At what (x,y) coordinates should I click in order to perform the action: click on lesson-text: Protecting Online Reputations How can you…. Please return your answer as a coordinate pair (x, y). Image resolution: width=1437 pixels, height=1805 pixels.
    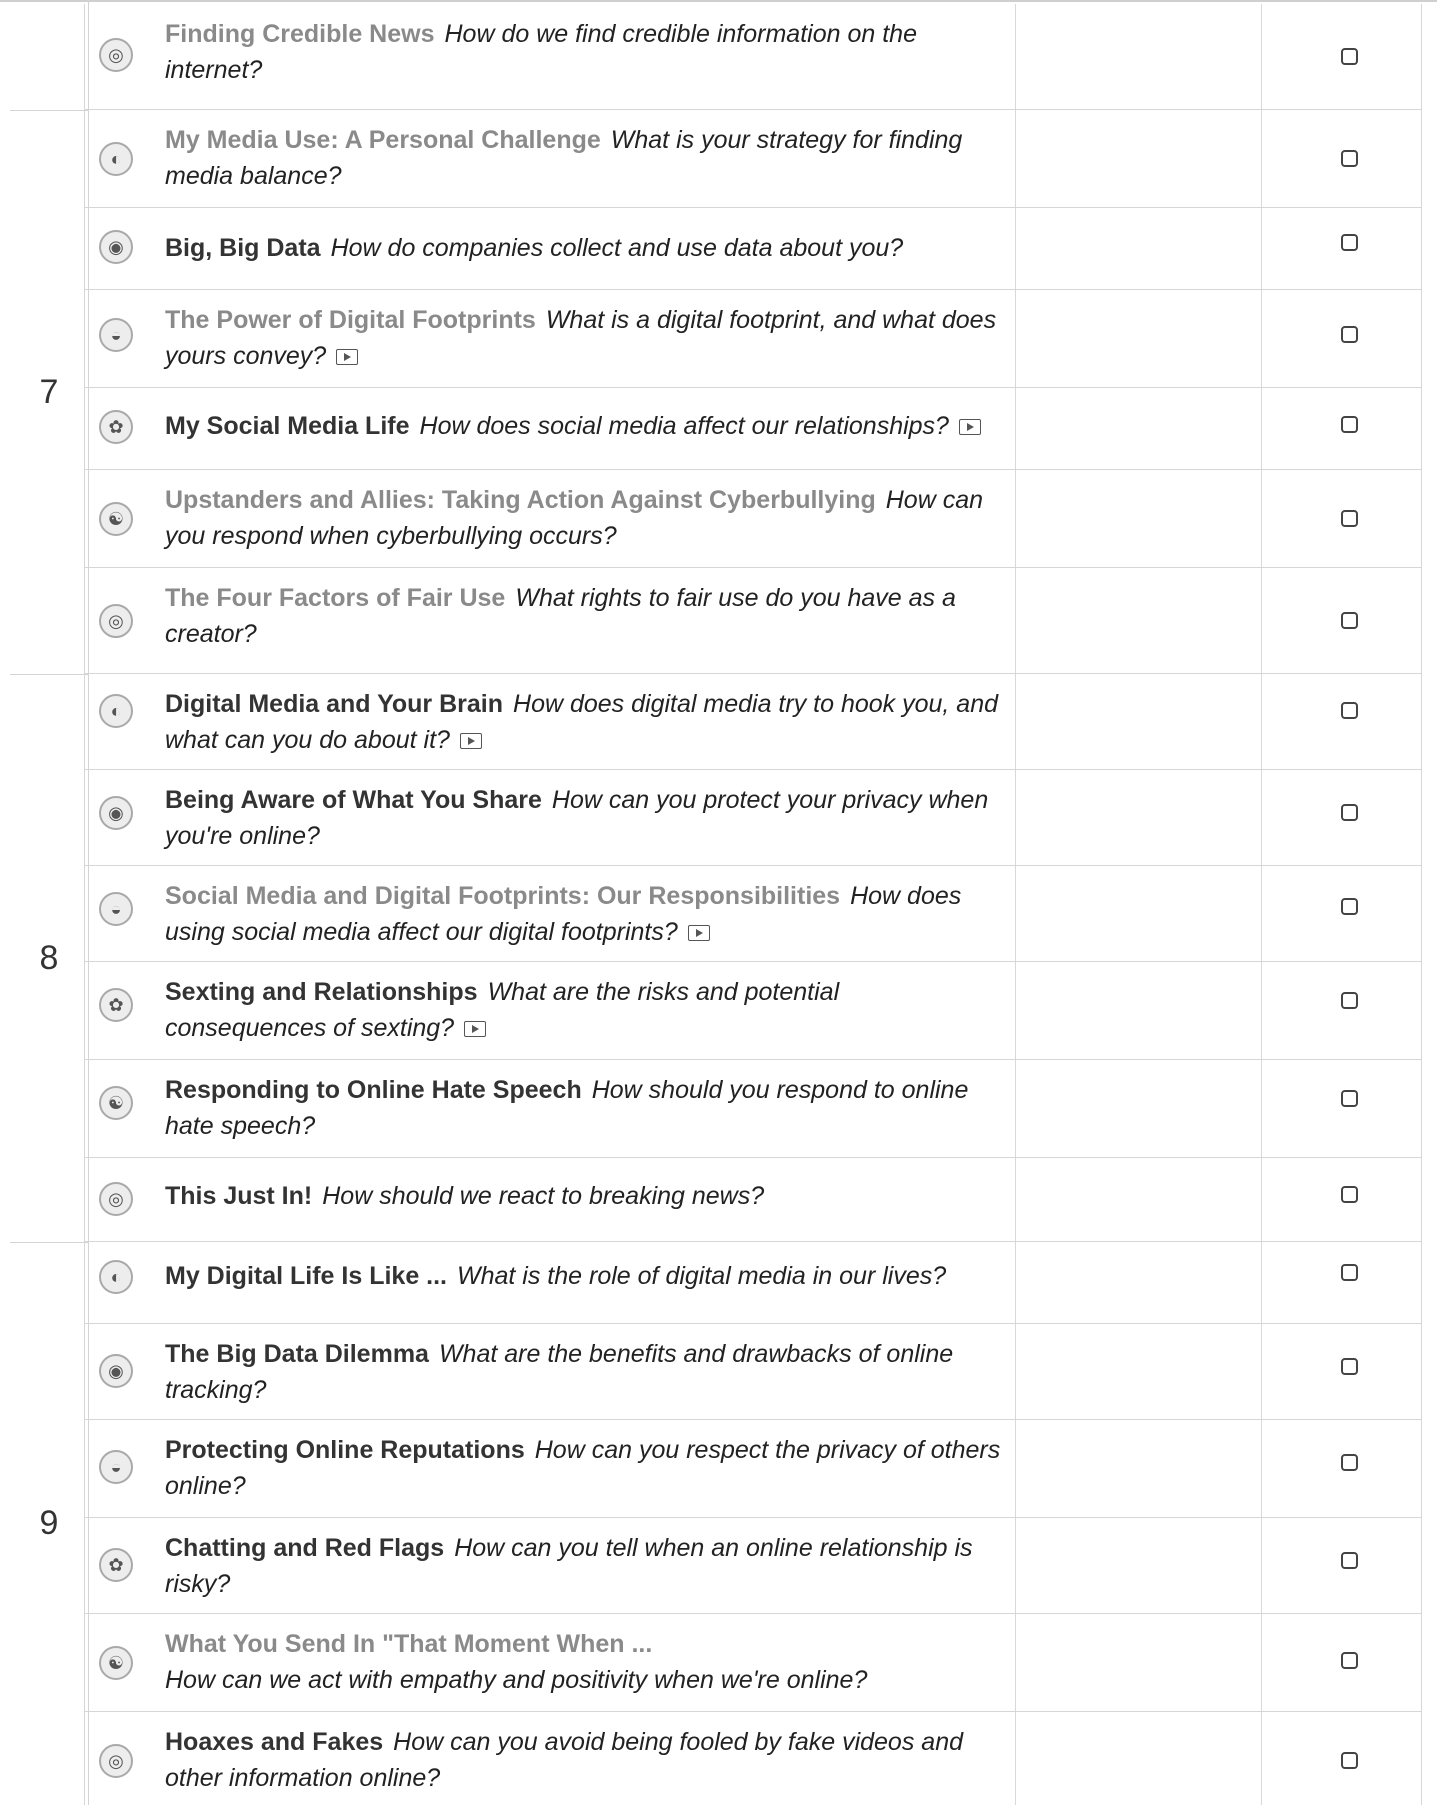
    Looking at the image, I should click on (585, 1468).